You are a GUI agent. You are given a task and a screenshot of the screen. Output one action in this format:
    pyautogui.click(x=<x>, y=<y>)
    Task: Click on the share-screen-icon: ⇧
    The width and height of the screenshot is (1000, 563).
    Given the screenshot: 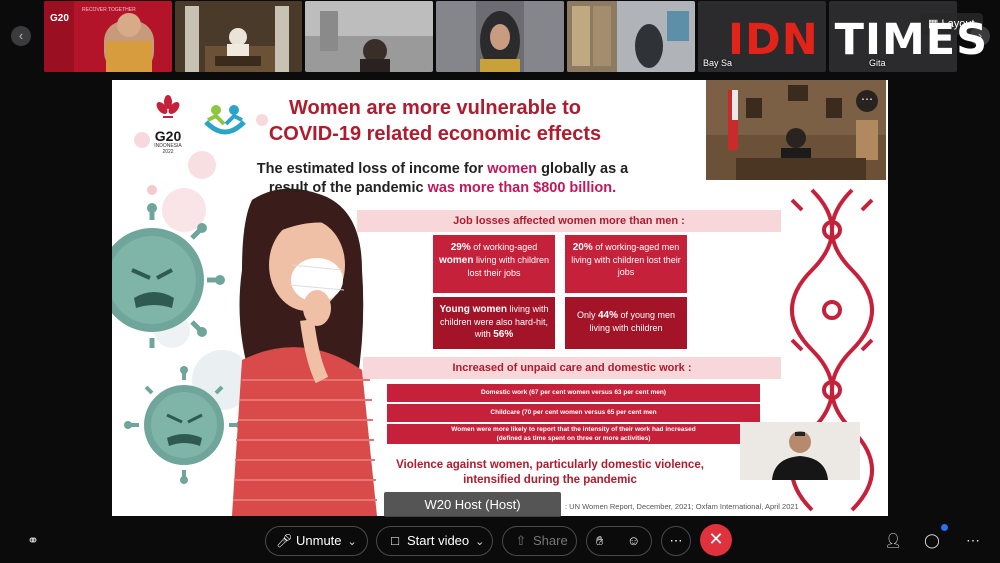 What is the action you would take?
    pyautogui.click(x=521, y=540)
    